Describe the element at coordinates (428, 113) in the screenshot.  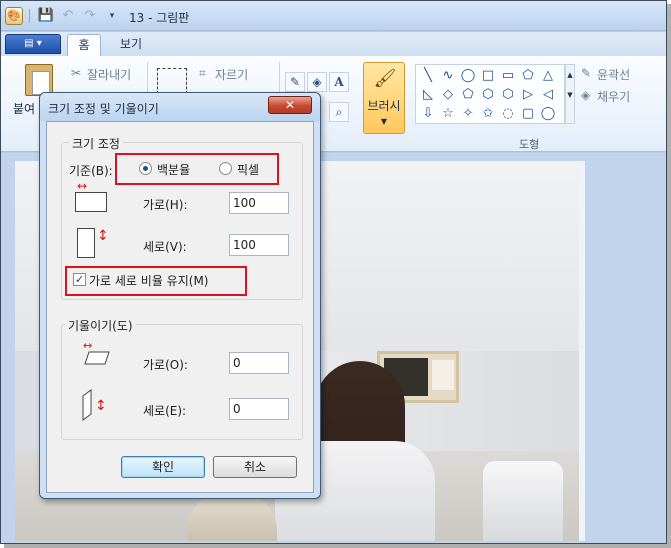
I see `shape-item-icon: ⇩` at that location.